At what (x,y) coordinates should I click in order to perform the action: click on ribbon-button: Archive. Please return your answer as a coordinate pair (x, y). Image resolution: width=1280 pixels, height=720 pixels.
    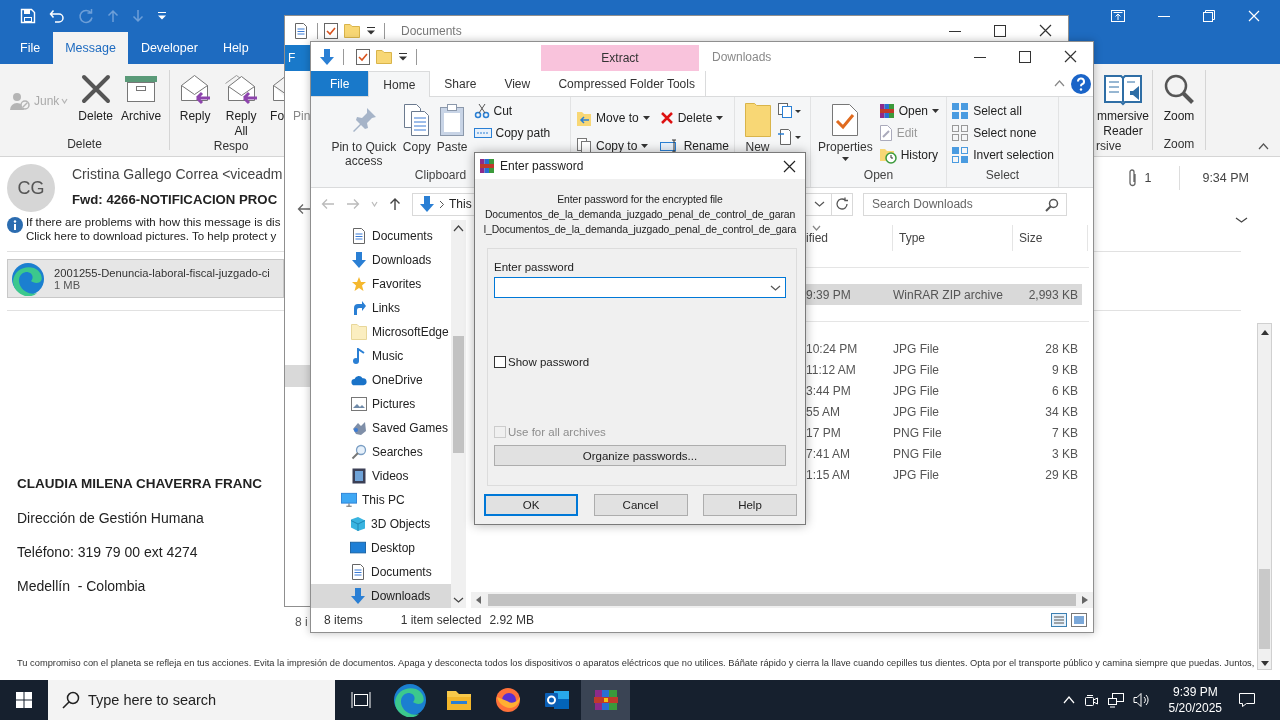
    Looking at the image, I should click on (141, 98).